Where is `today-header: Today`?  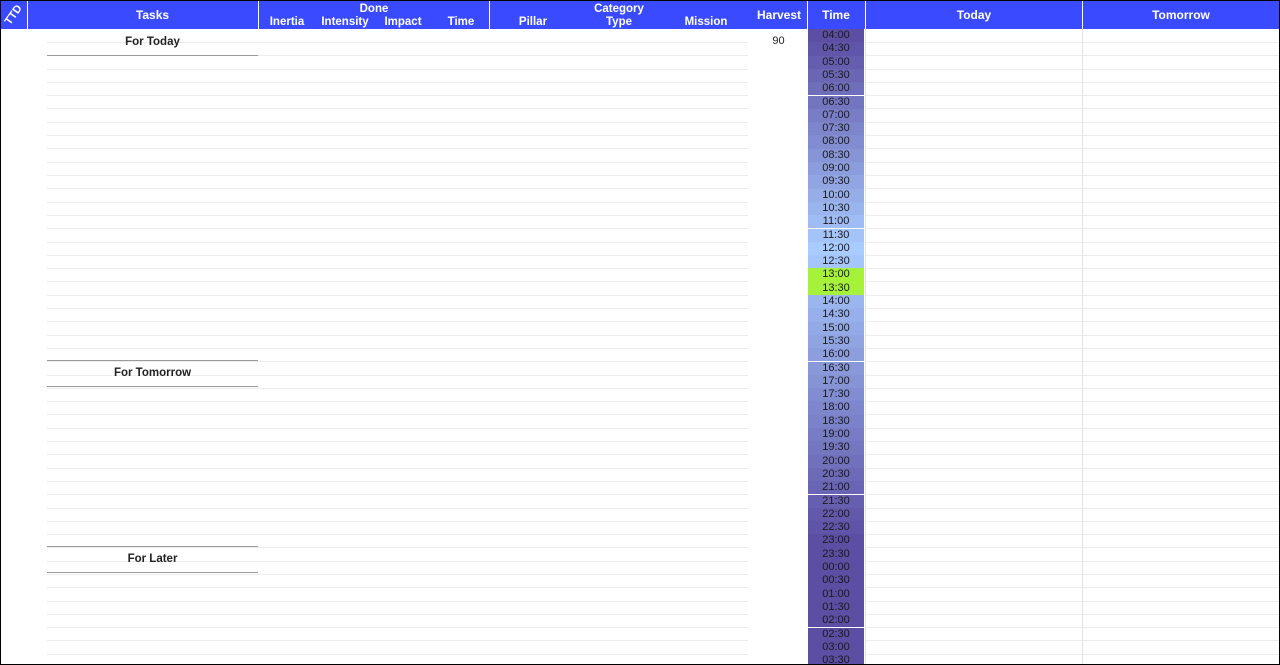
today-header: Today is located at coordinates (974, 15).